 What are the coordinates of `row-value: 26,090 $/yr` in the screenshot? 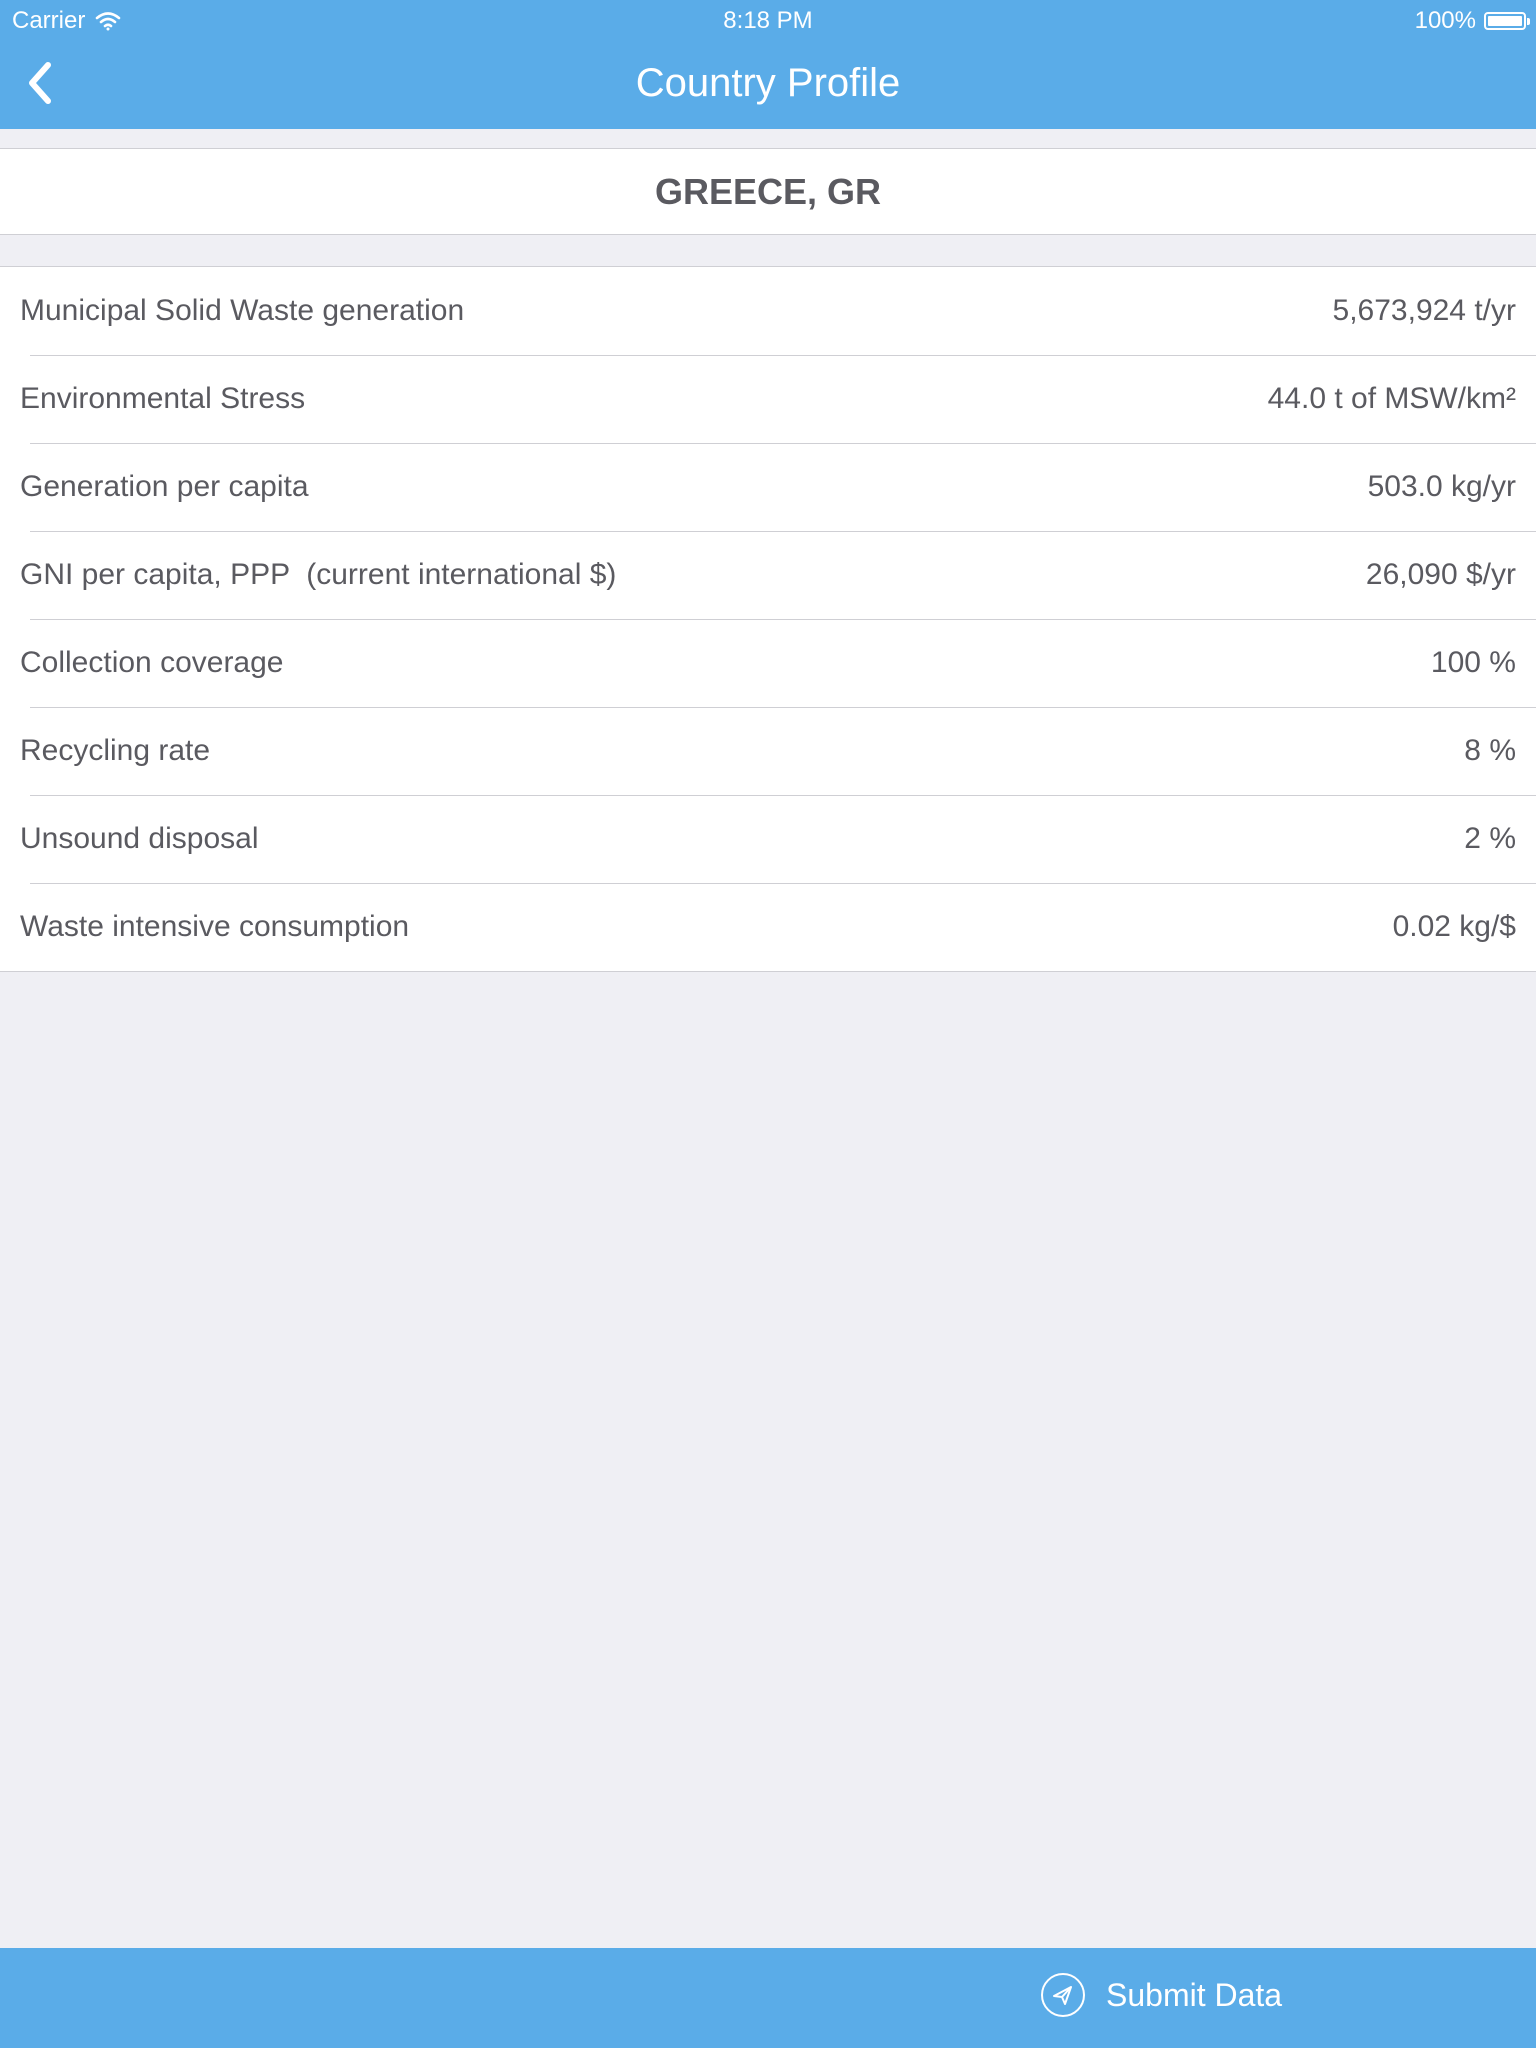 It's located at (1440, 574).